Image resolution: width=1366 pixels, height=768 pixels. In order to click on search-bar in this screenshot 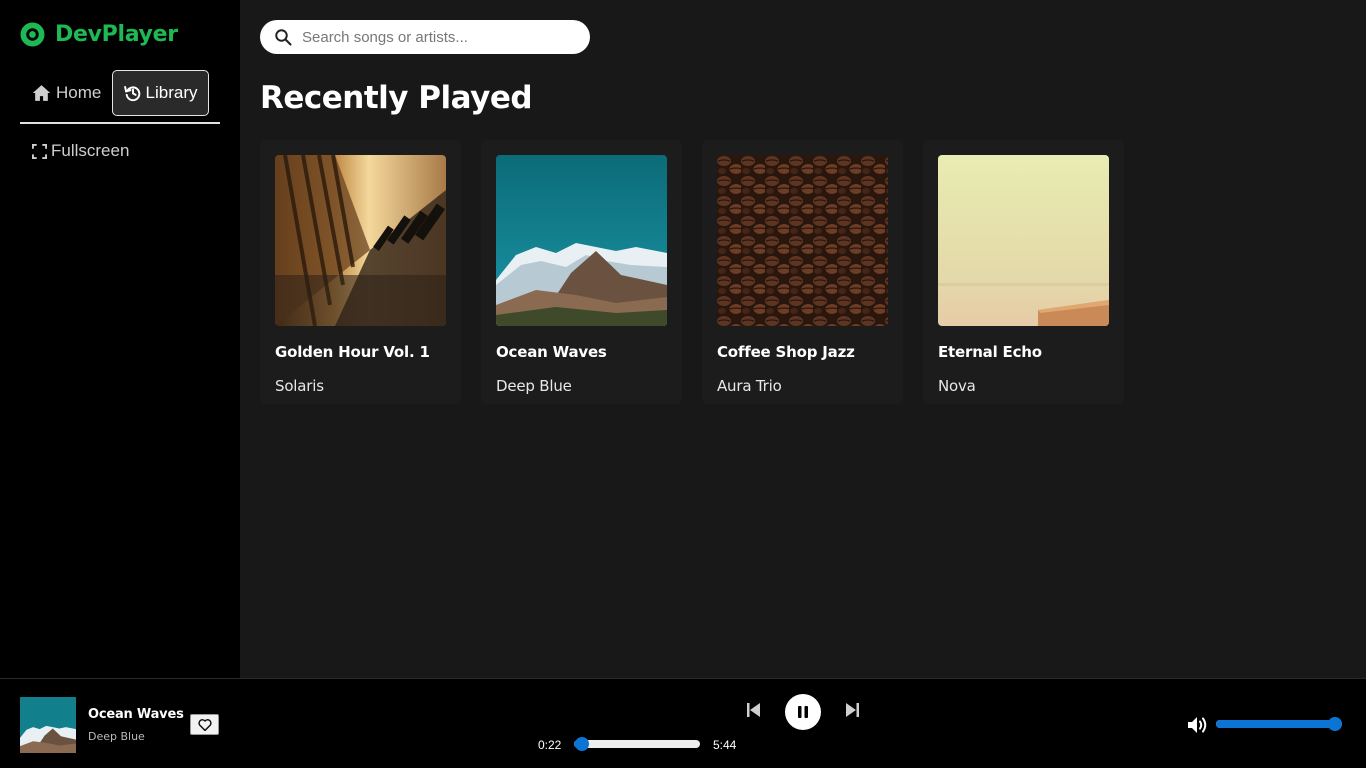, I will do `click(425, 37)`.